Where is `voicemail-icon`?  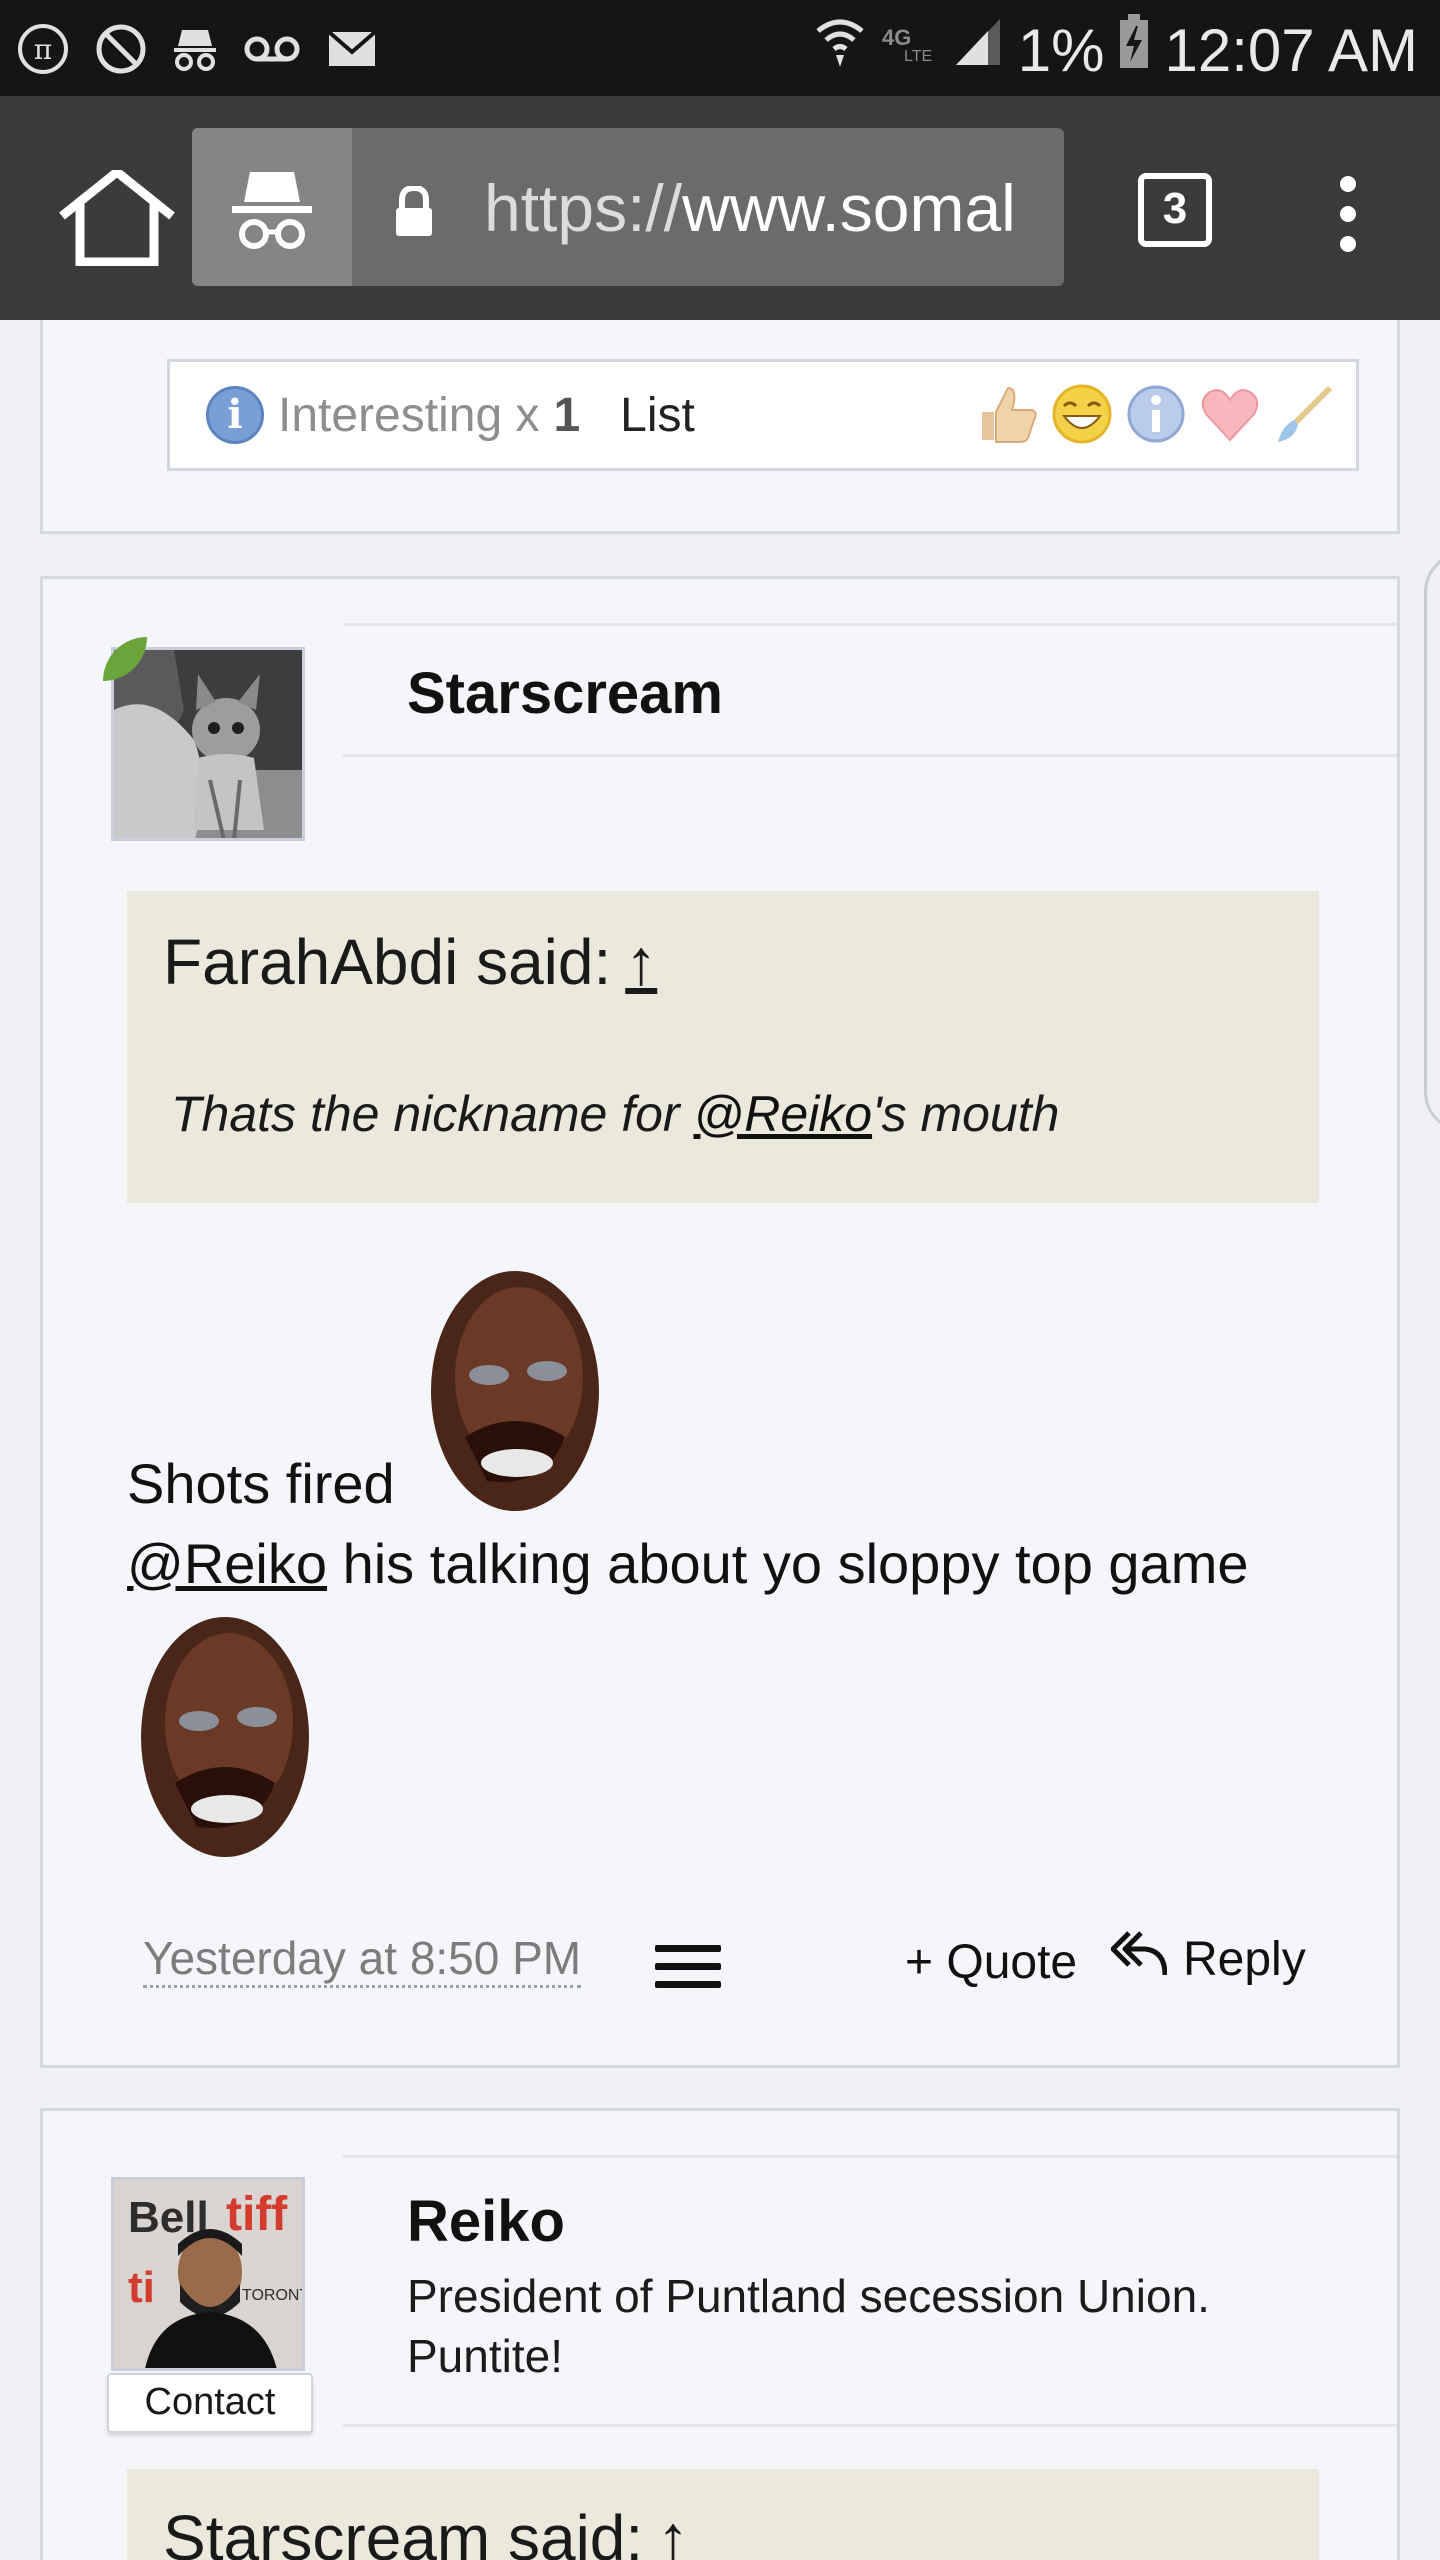 voicemail-icon is located at coordinates (272, 51).